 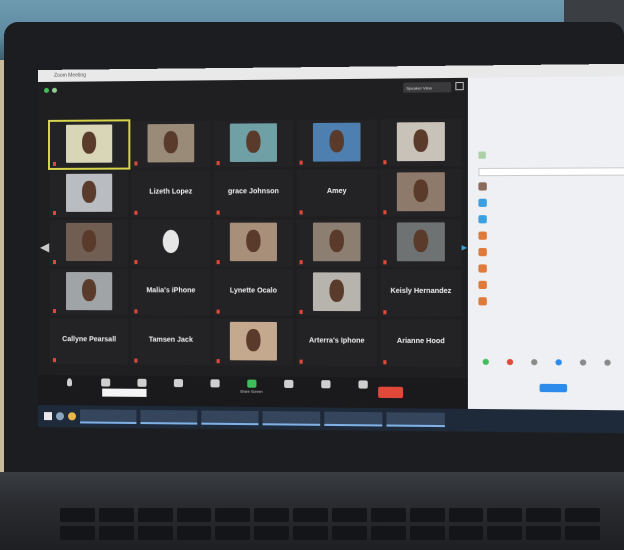 What do you see at coordinates (72, 416) in the screenshot?
I see `file-explorer-icon` at bounding box center [72, 416].